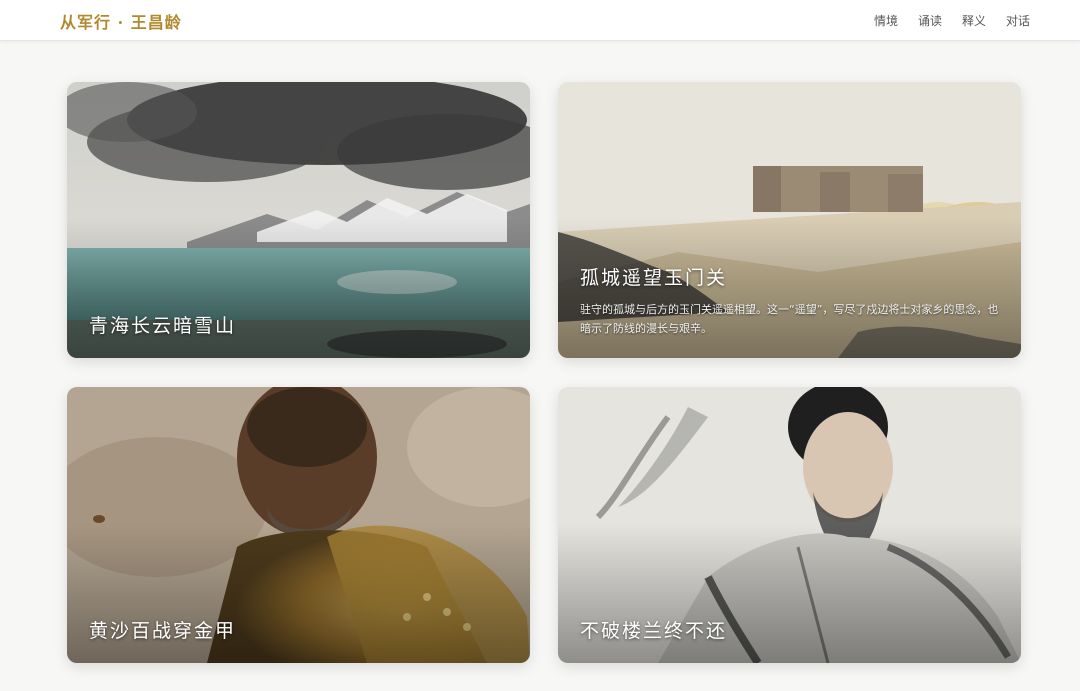  What do you see at coordinates (163, 326) in the screenshot?
I see `card-title: 青海长云暗雪山` at bounding box center [163, 326].